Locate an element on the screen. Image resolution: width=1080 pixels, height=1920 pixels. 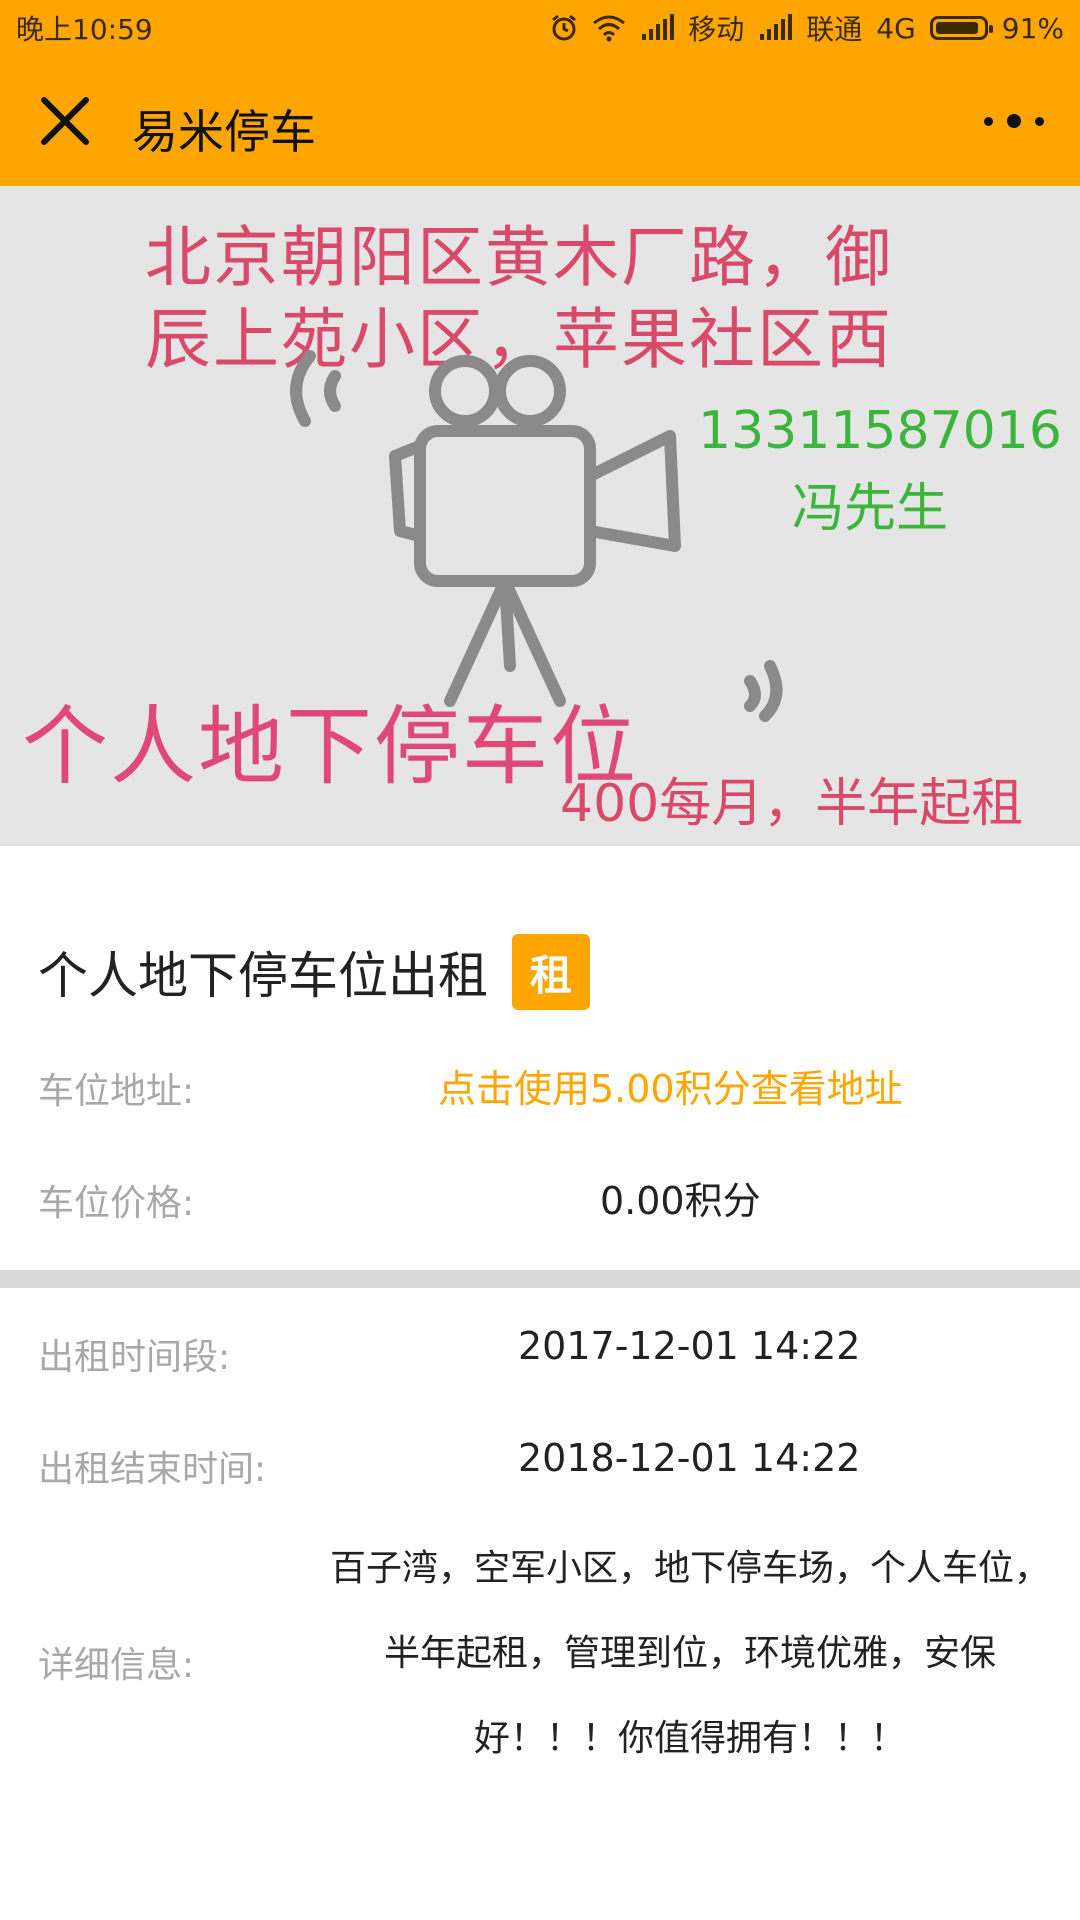
address-label: 车位地址: is located at coordinates (116, 1091).